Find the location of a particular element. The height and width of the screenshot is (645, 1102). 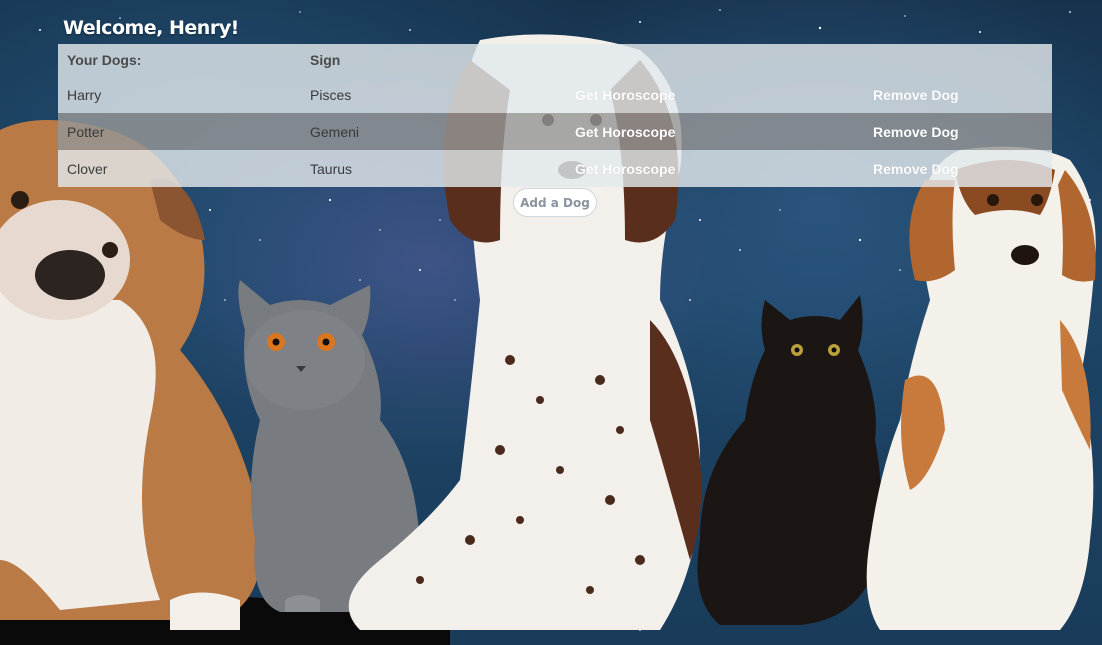

dog-sign: Gemeni is located at coordinates (335, 131).